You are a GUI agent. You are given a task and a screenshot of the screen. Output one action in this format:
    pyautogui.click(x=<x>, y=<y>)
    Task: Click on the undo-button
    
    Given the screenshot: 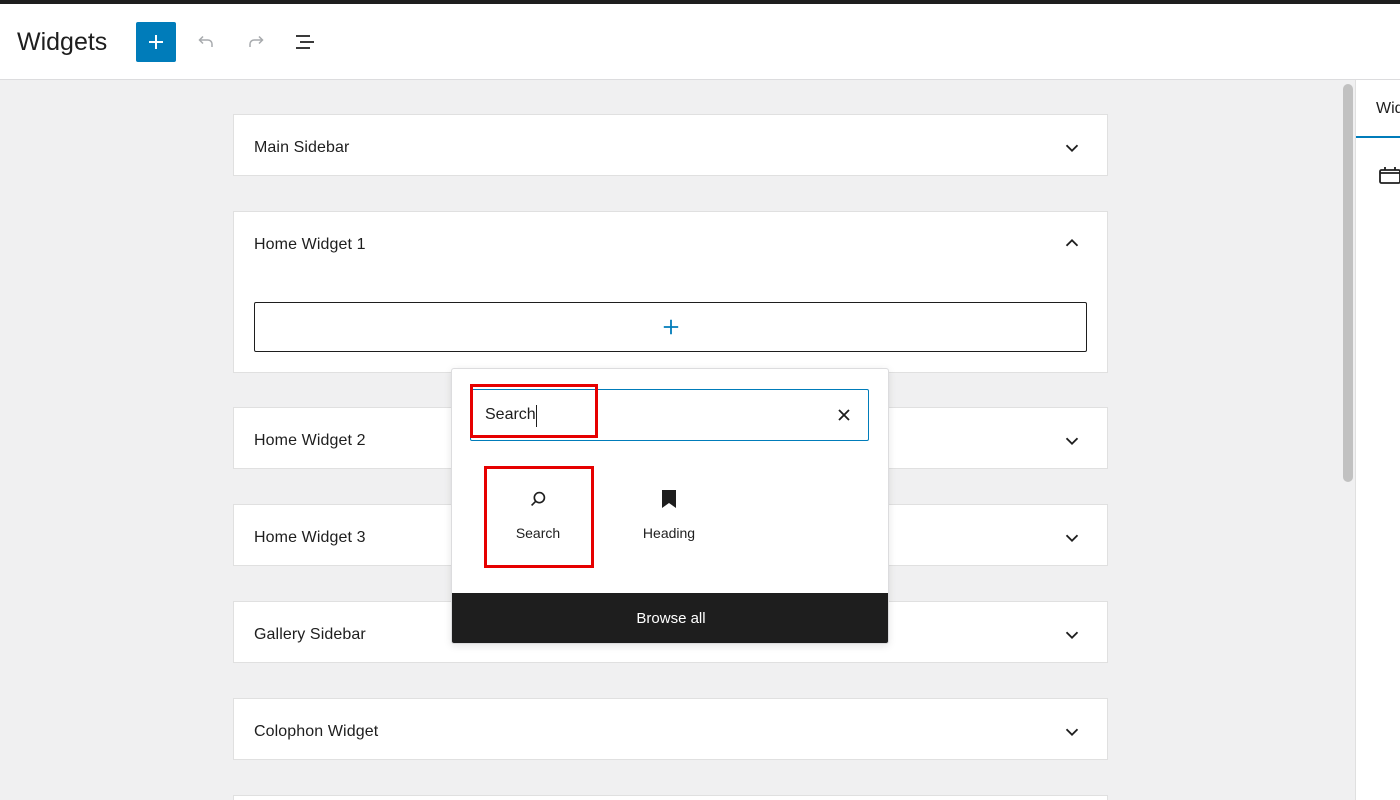 What is the action you would take?
    pyautogui.click(x=206, y=42)
    